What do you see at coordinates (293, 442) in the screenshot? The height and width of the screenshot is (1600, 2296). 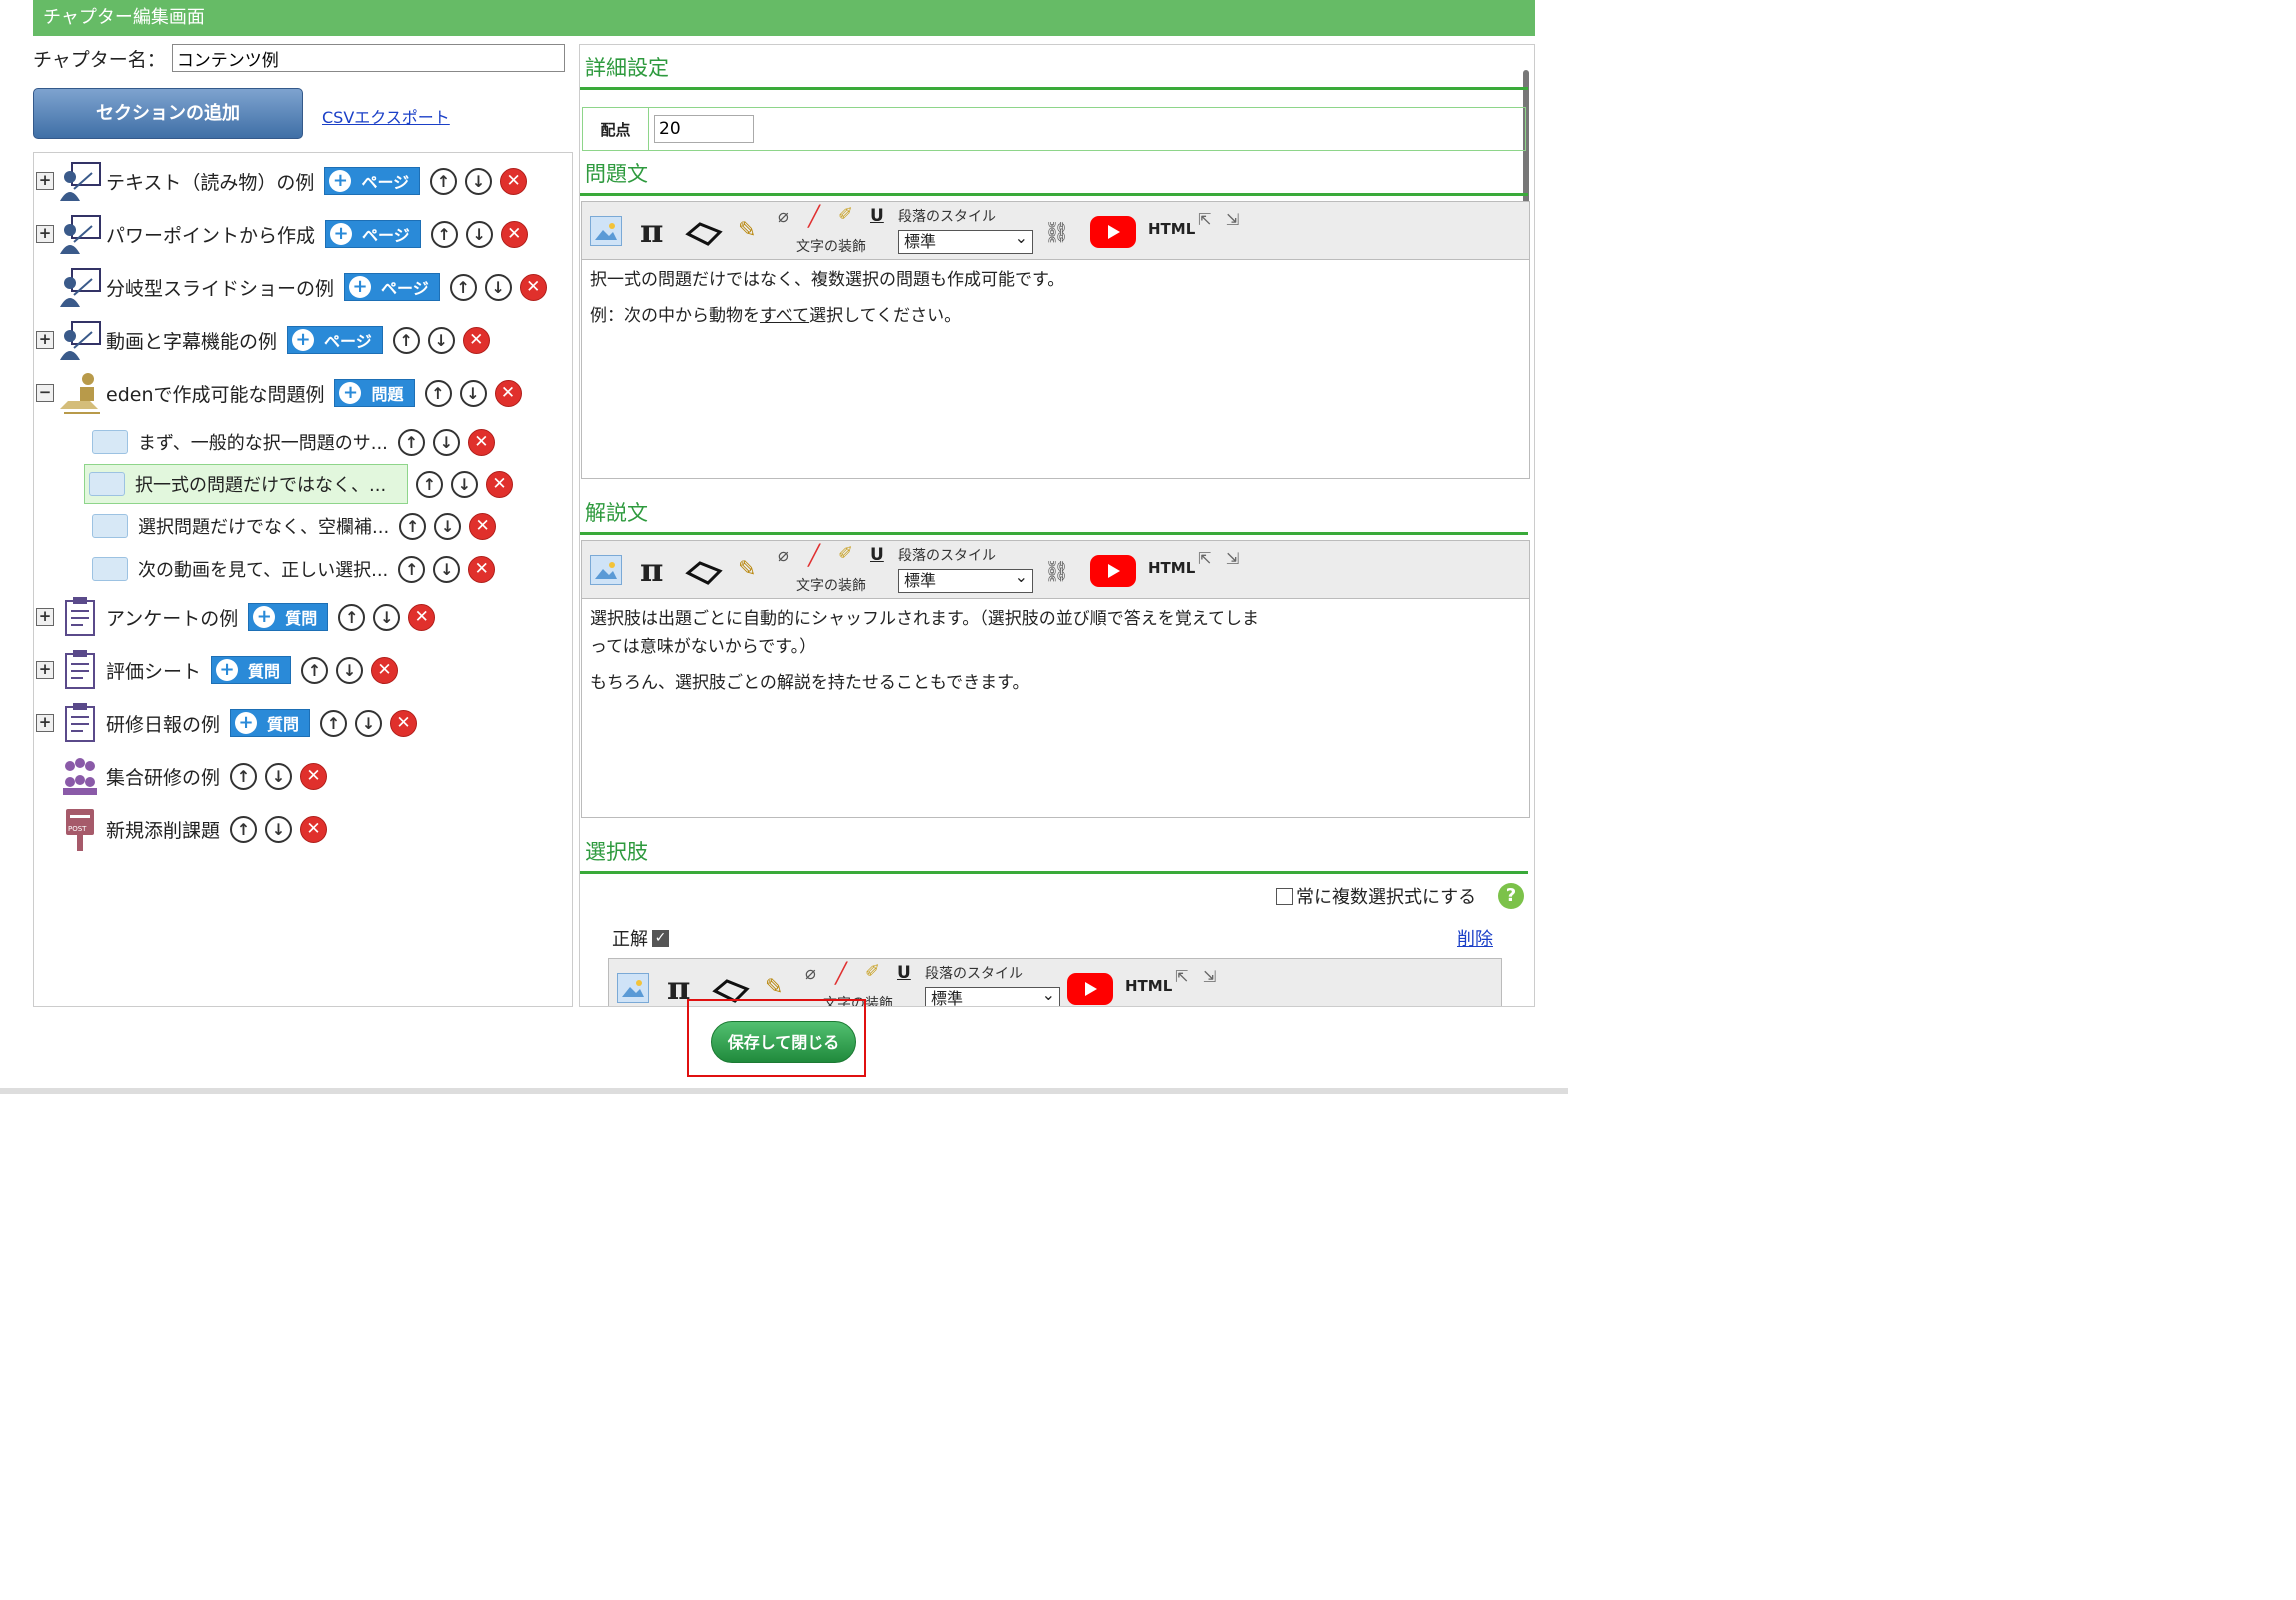 I see `question-item: まず、一般的な択一問題のサ... ↑ ↓ ✕` at bounding box center [293, 442].